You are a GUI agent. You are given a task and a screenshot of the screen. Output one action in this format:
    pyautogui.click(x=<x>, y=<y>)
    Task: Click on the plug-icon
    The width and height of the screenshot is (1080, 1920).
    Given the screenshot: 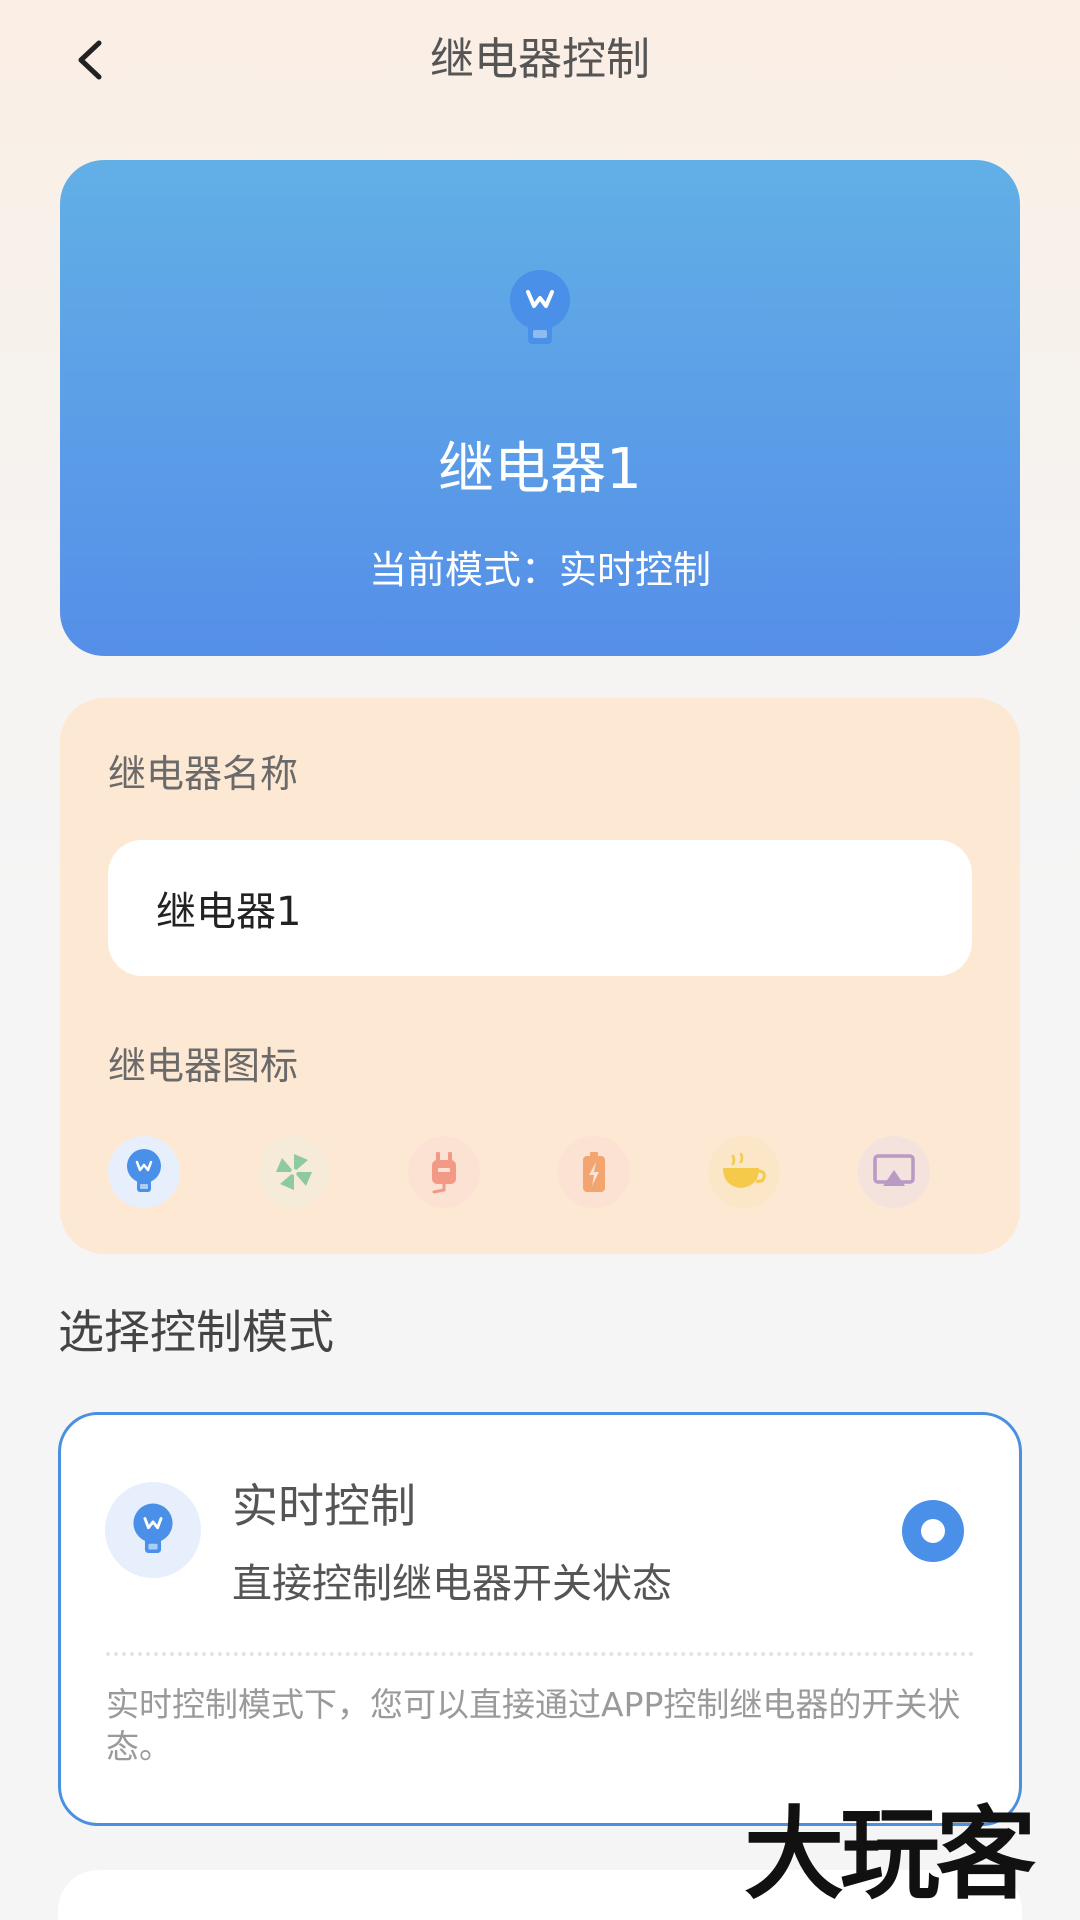 What is the action you would take?
    pyautogui.click(x=444, y=1173)
    